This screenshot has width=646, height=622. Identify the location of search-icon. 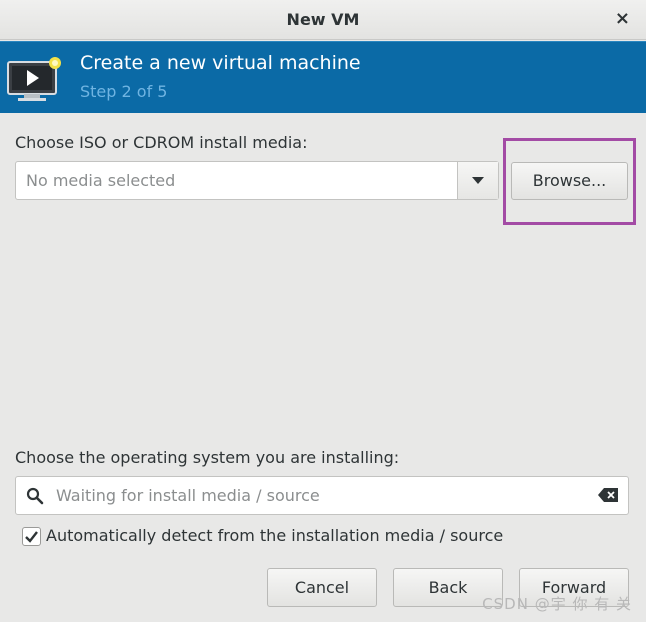
(35, 496).